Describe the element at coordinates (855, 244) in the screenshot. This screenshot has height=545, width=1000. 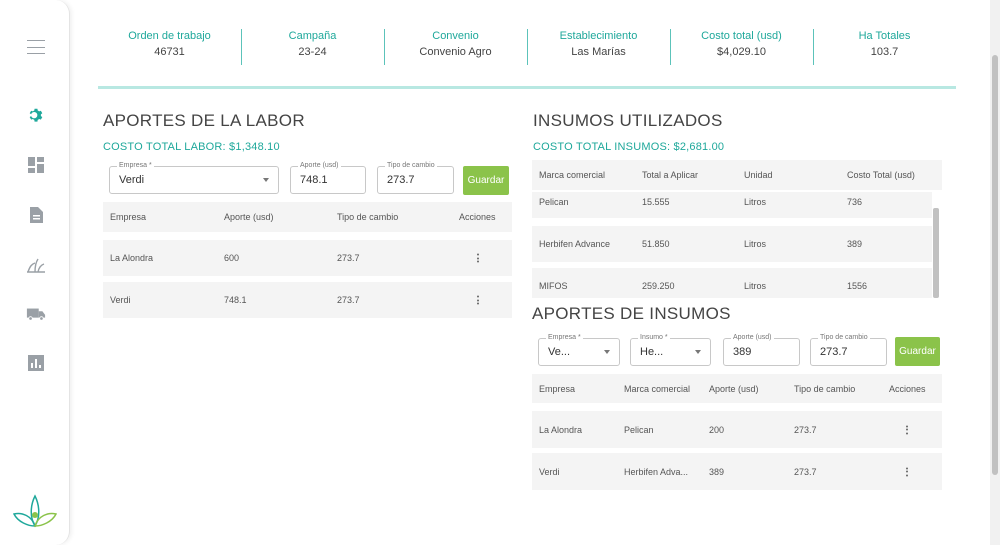
I see `cell-costo: 389` at that location.